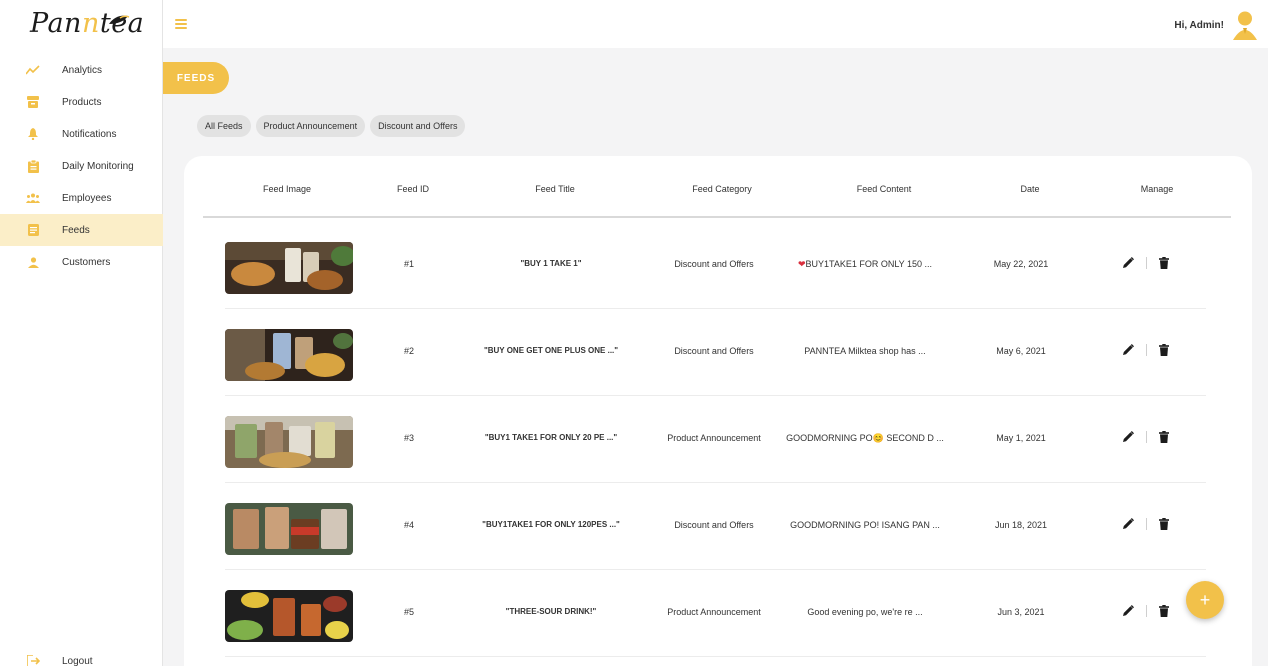 This screenshot has width=1268, height=666. What do you see at coordinates (884, 189) in the screenshot?
I see `column-header: Feed Content` at bounding box center [884, 189].